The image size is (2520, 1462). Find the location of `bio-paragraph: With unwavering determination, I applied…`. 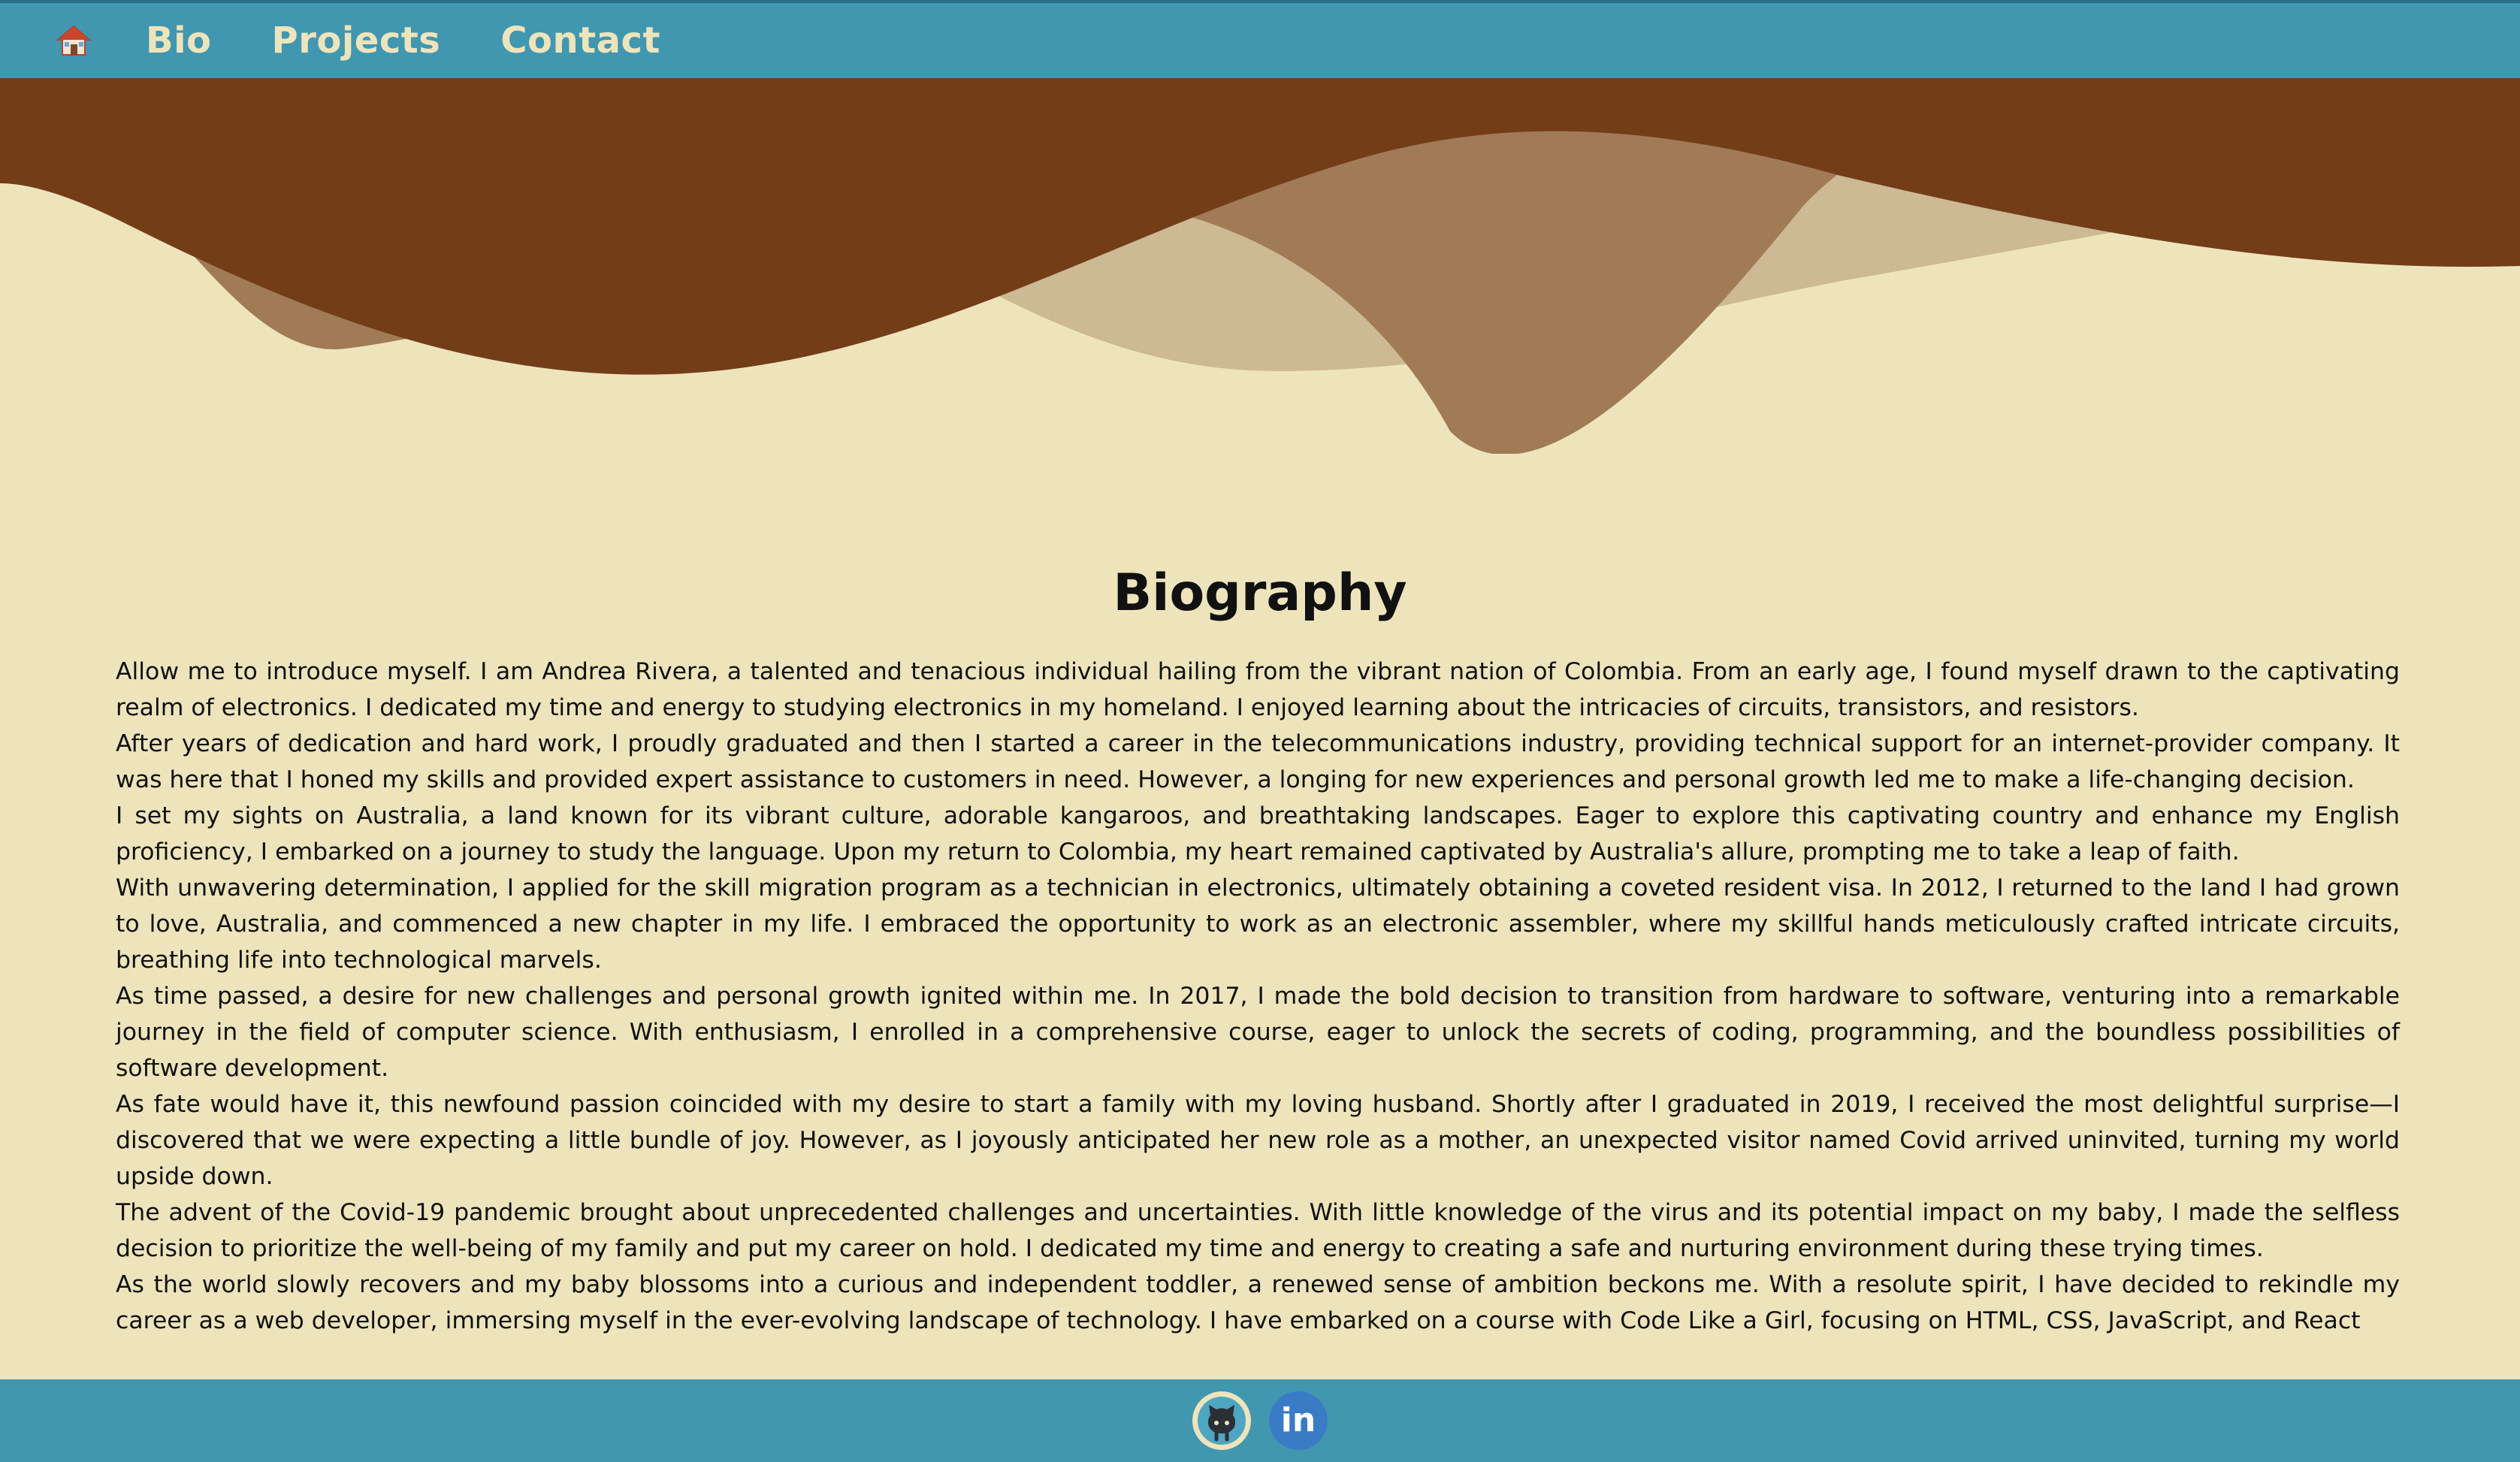

bio-paragraph: With unwavering determination, I applied… is located at coordinates (1258, 924).